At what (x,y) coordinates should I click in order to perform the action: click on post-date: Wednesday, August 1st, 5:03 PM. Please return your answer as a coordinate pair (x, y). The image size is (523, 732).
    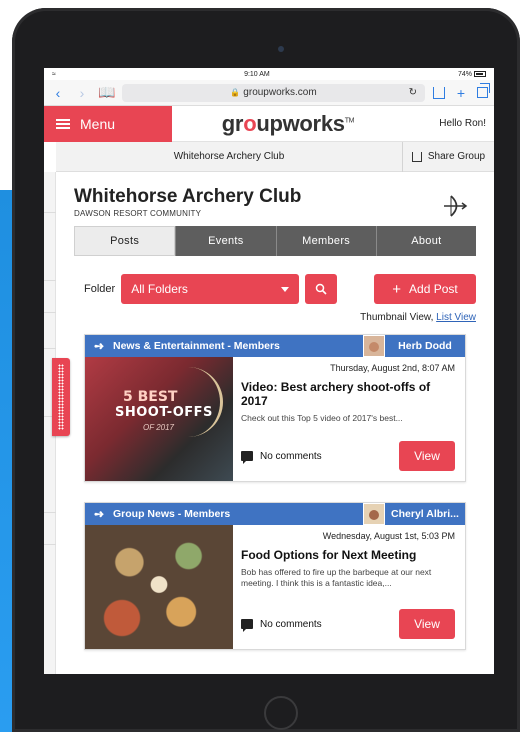
    Looking at the image, I should click on (388, 536).